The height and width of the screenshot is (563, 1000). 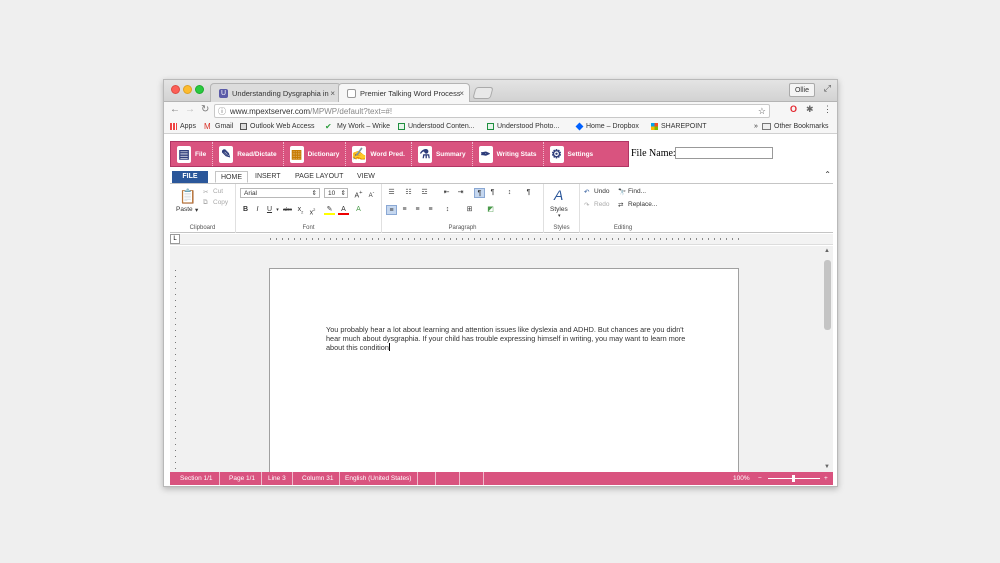 What do you see at coordinates (268, 177) in the screenshot?
I see `tab-insert: INSERT` at bounding box center [268, 177].